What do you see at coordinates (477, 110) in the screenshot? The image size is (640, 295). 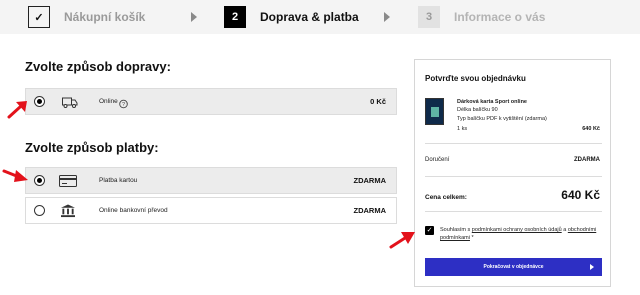 I see `product-length: Délka balíčku 90` at bounding box center [477, 110].